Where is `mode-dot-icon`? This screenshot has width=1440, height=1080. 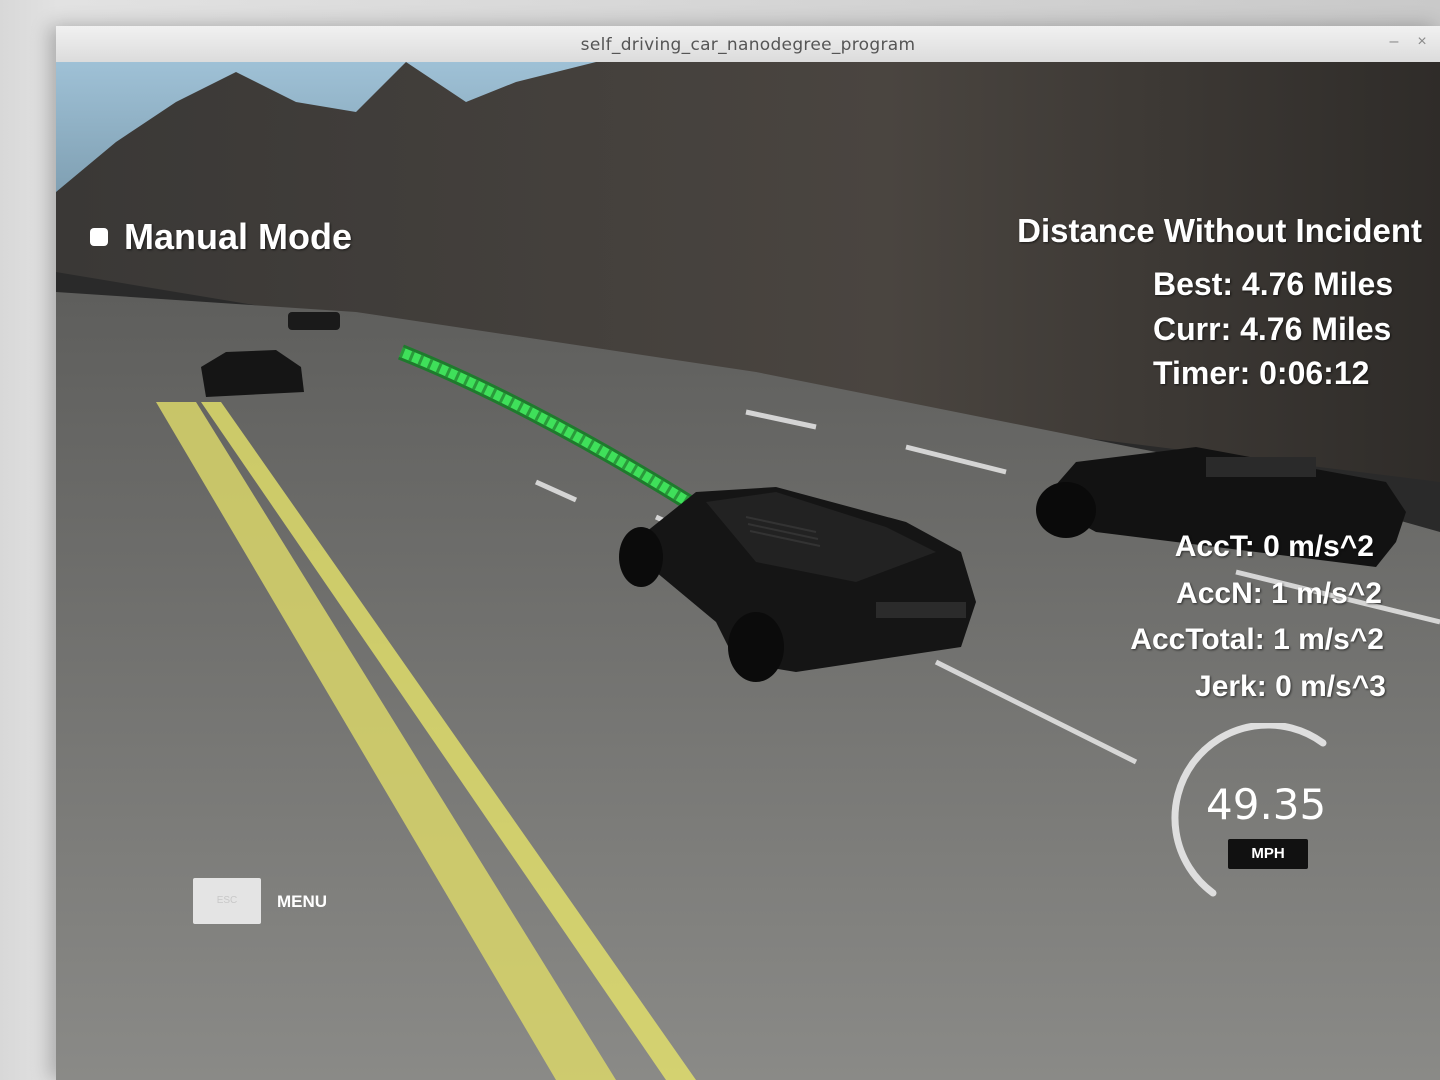
mode-dot-icon is located at coordinates (99, 237).